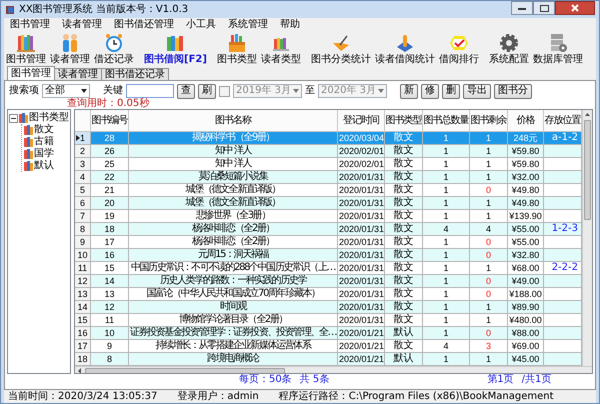 This screenshot has height=404, width=600. What do you see at coordinates (328, 203) in the screenshot?
I see `table-row: 6 20 城堡（德文全新直译版） 2020/01/31 散文 1 1 ¥49.80` at bounding box center [328, 203].